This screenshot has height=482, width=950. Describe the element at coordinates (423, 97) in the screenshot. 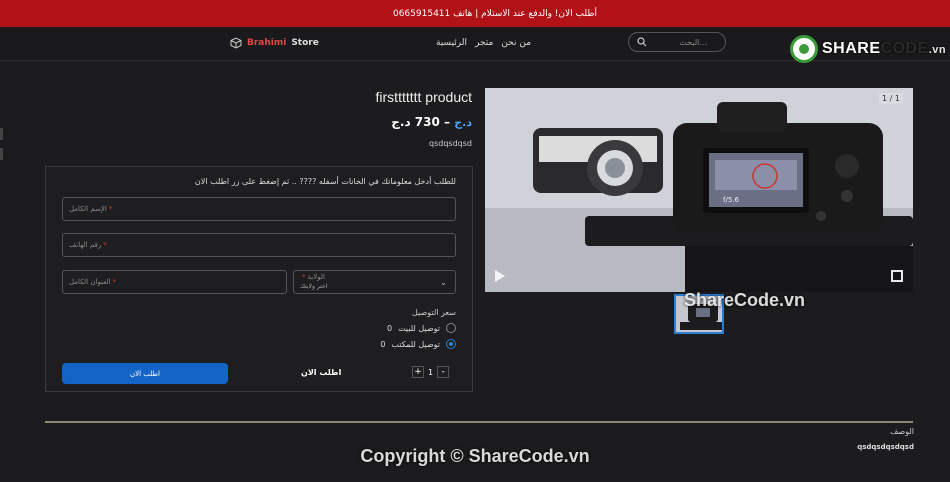

I see `product-title: firsttttttt product` at that location.